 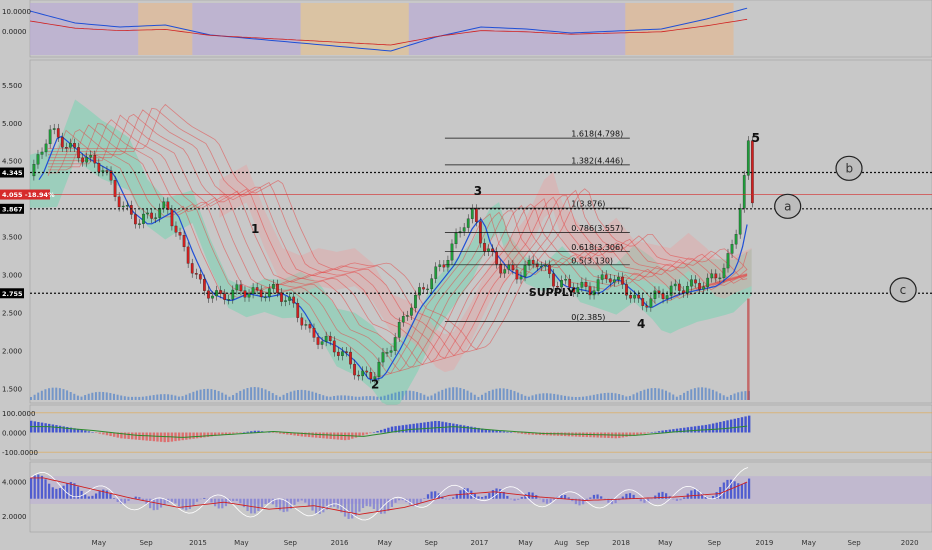 What do you see at coordinates (12, 173) in the screenshot?
I see `price-badge-label: 4.345` at bounding box center [12, 173].